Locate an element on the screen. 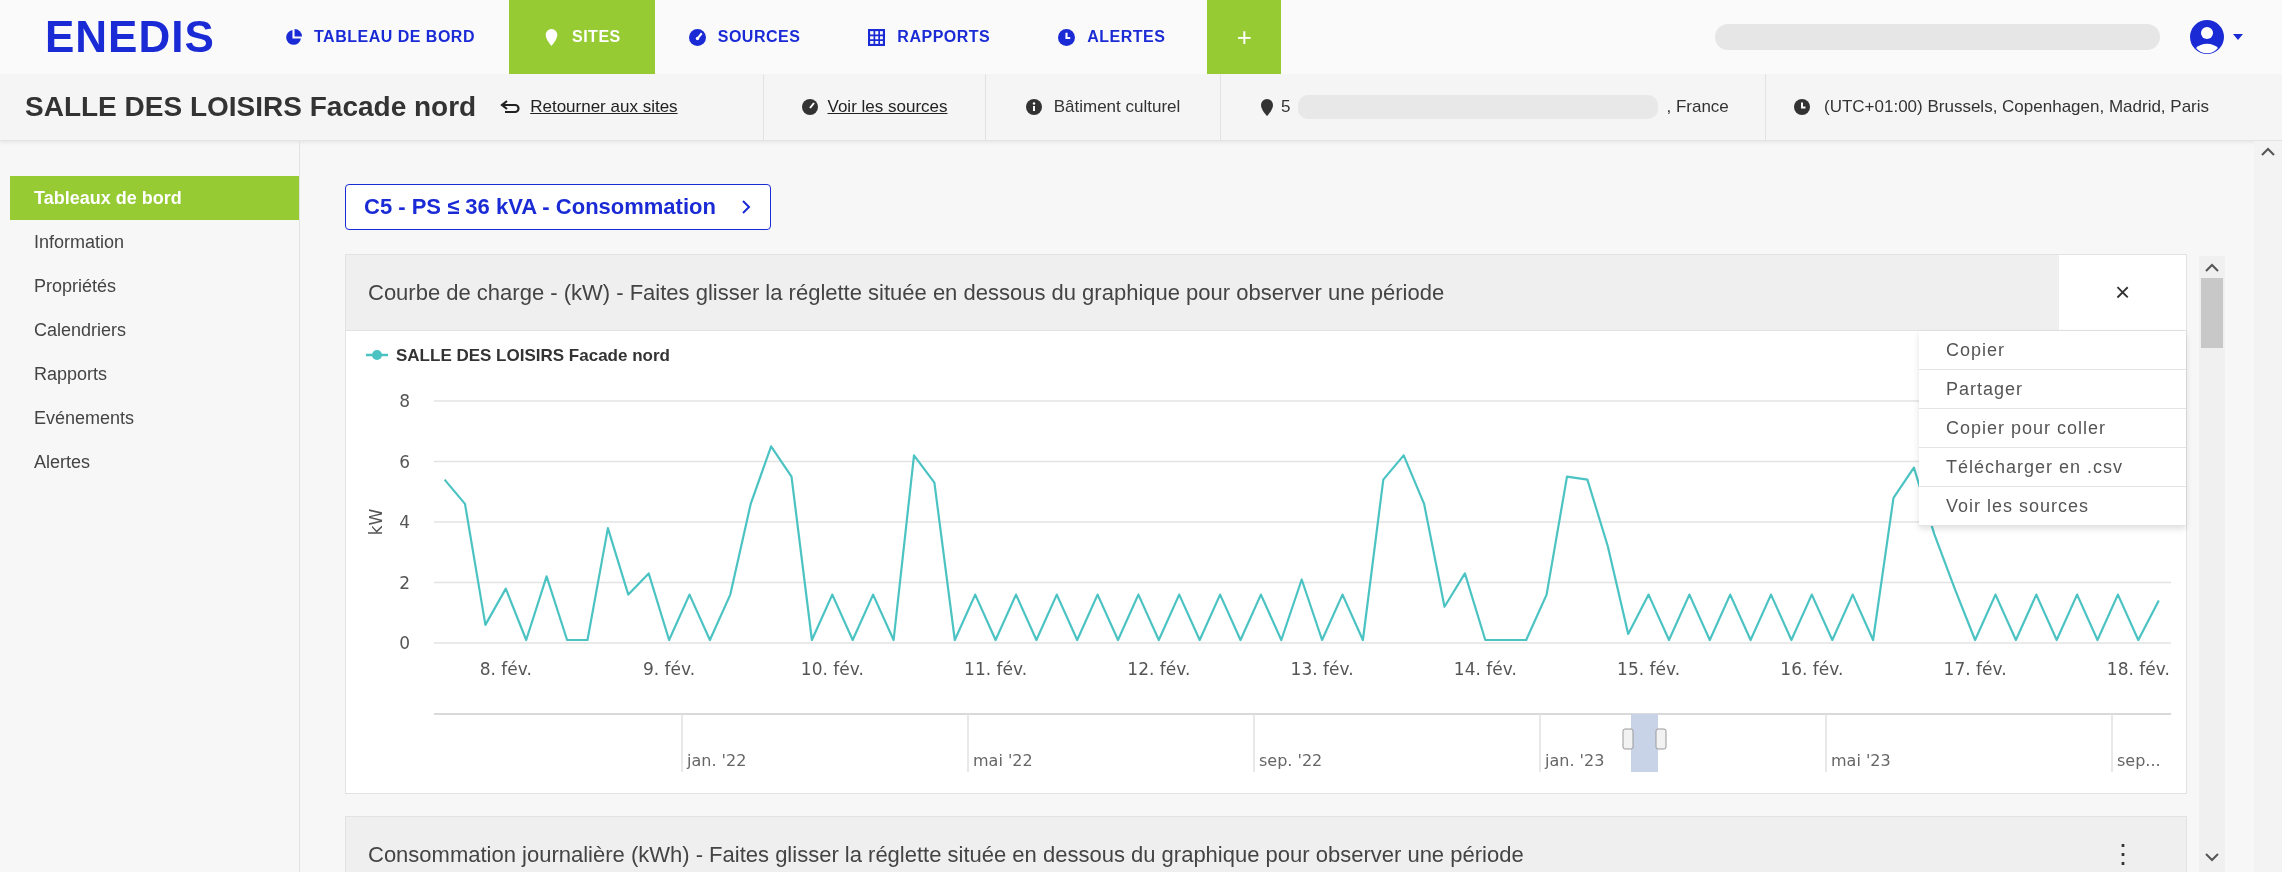  card-title: Consommation journalière (kWh) - Faites glisser la réglette située en dessous du graphique pour observer une période is located at coordinates (946, 854).